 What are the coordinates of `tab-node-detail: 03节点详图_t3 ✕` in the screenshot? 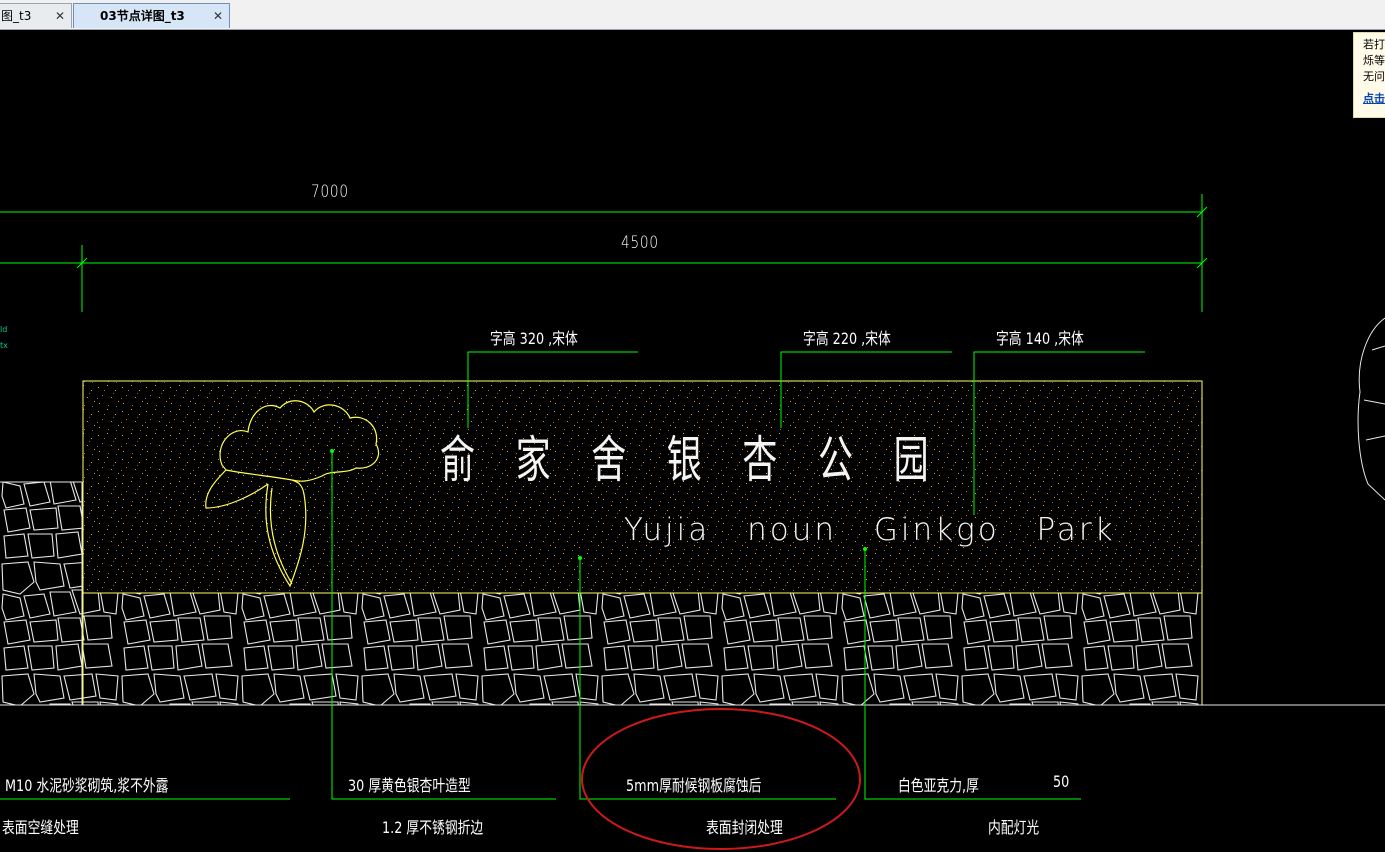 It's located at (151, 15).